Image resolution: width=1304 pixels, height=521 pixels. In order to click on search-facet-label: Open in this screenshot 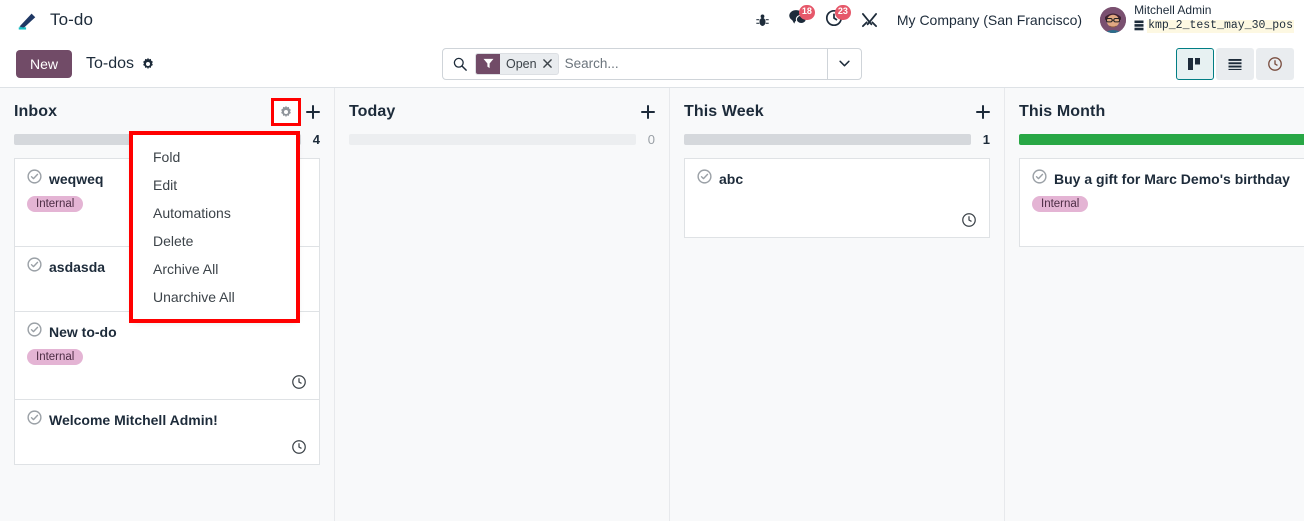, I will do `click(521, 63)`.